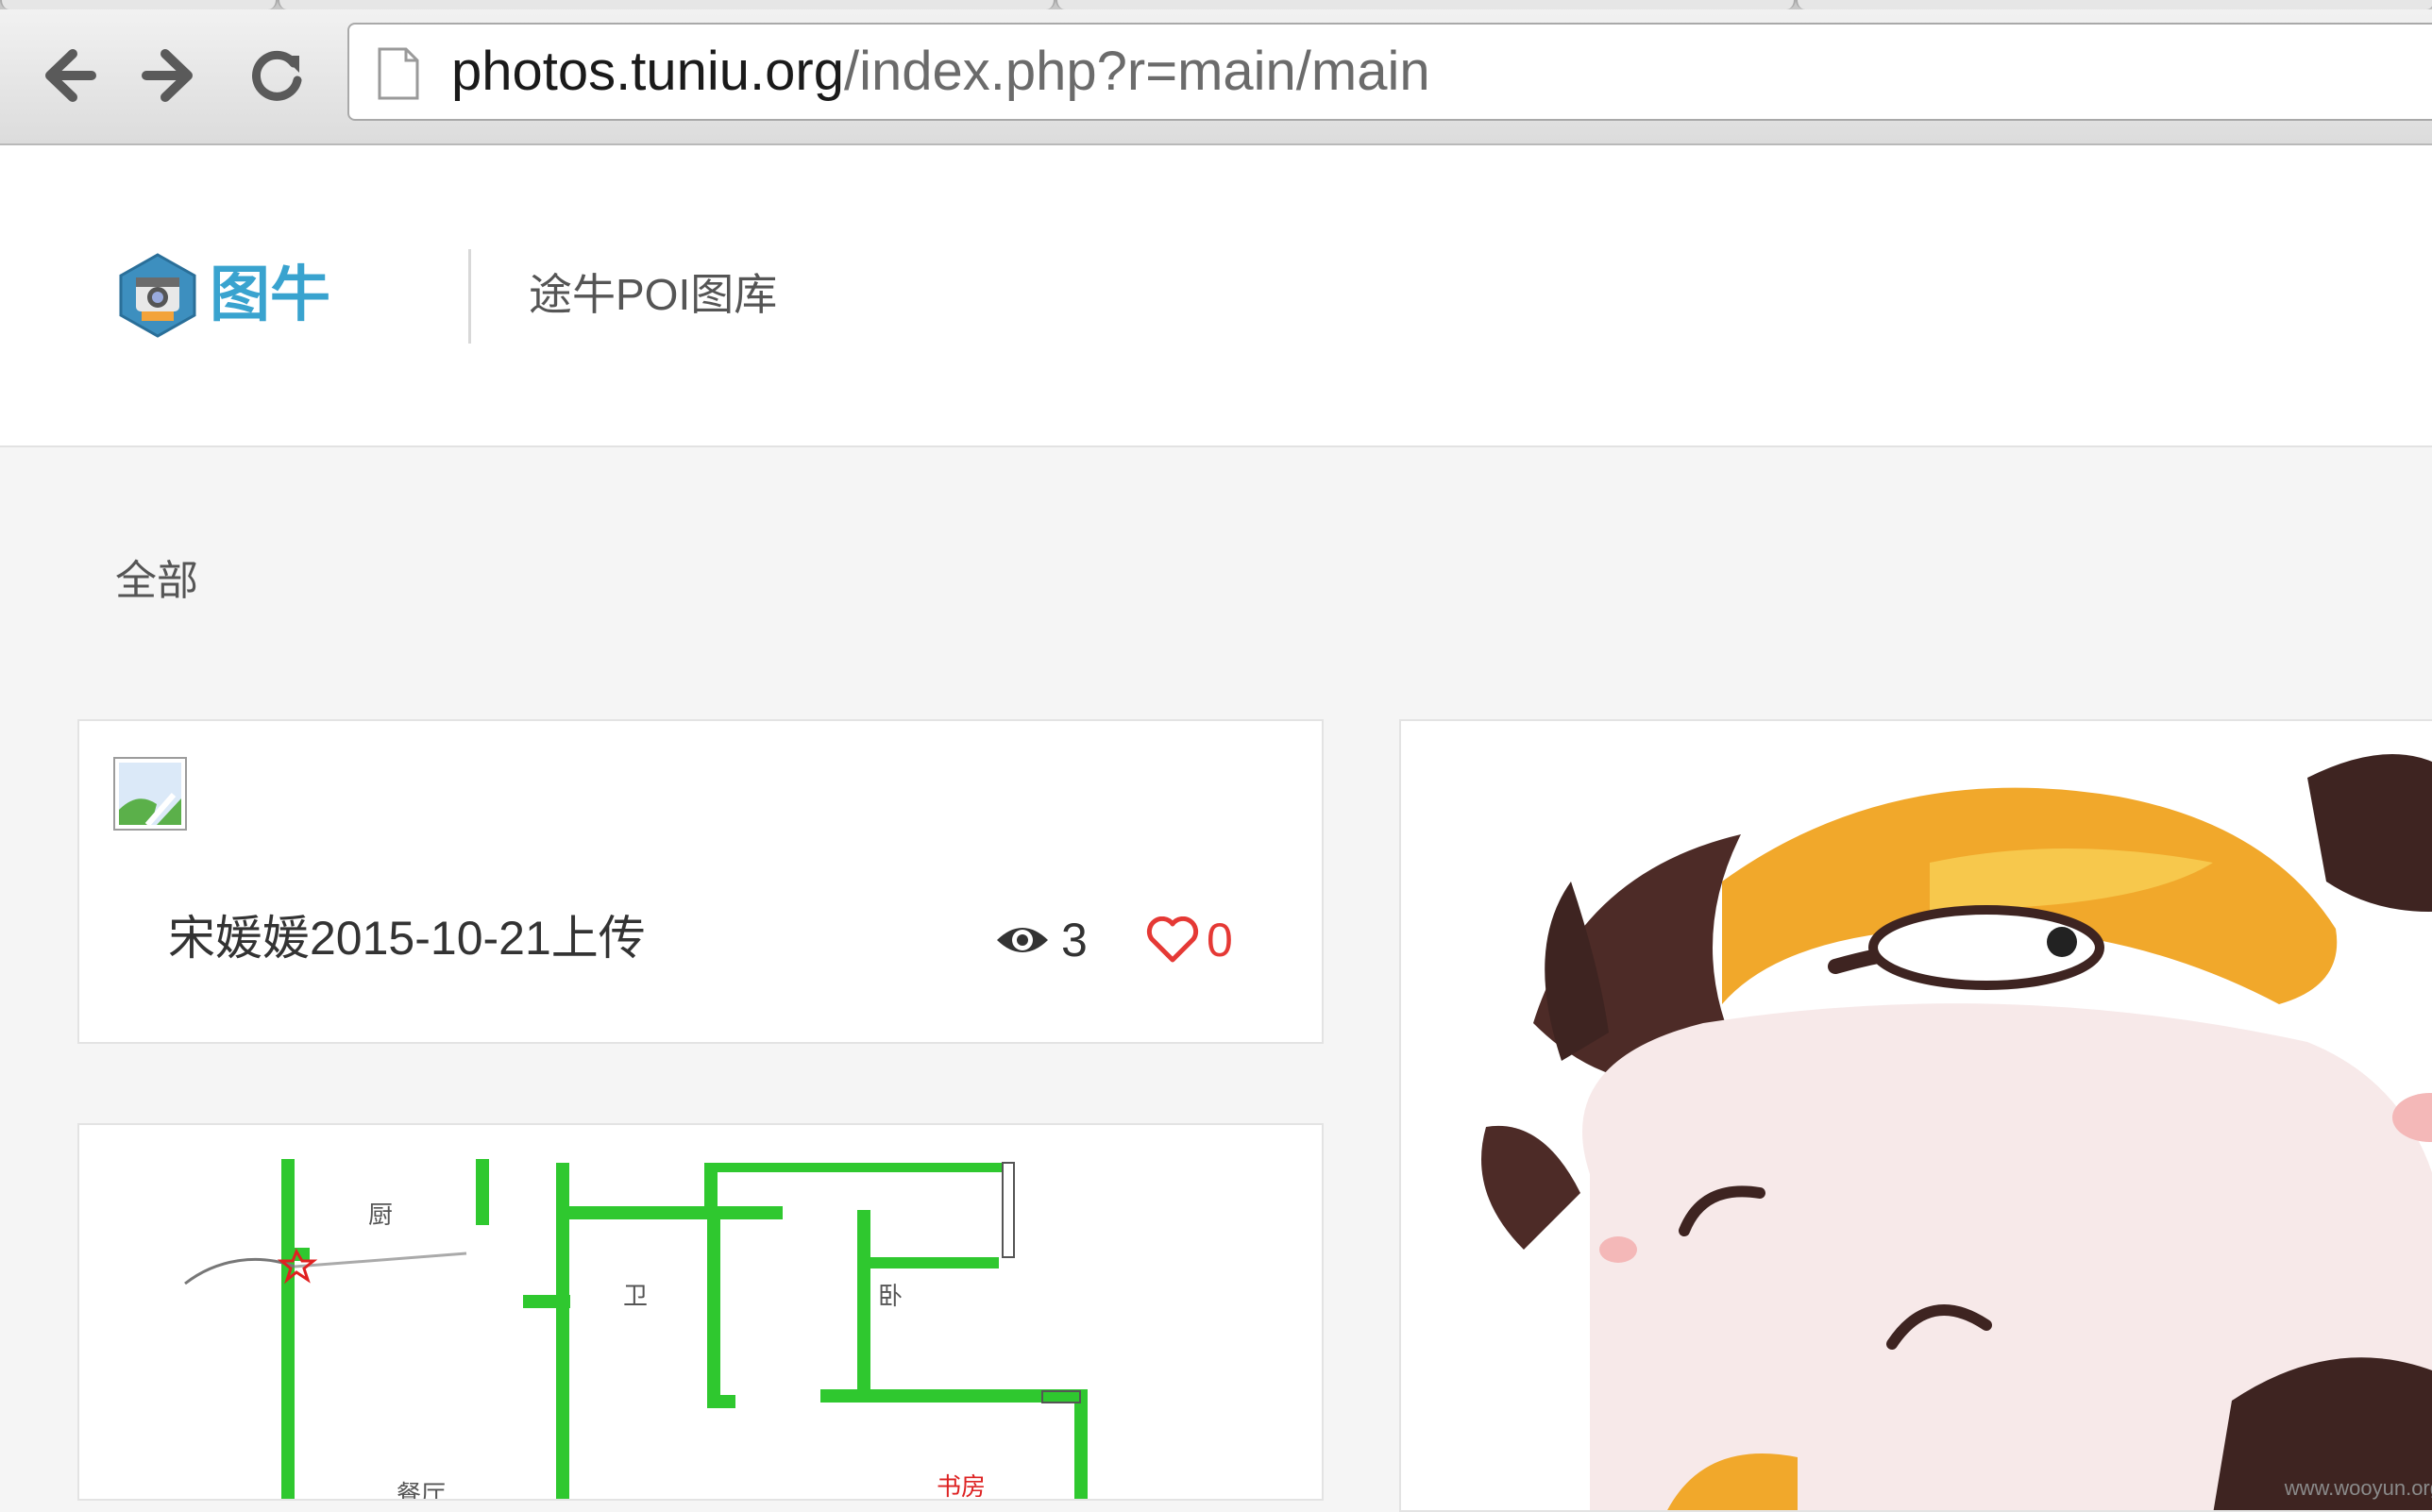 The height and width of the screenshot is (1512, 2432). I want to click on eye-icon, so click(1022, 940).